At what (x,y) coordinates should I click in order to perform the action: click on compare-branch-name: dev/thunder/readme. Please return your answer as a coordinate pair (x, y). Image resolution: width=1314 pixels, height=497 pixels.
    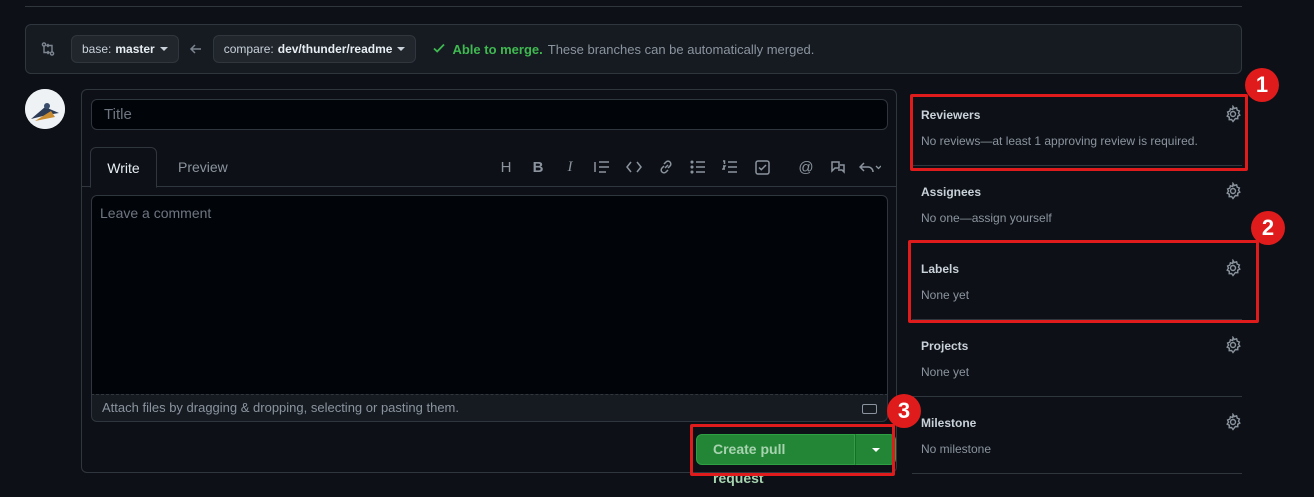
    Looking at the image, I should click on (335, 49).